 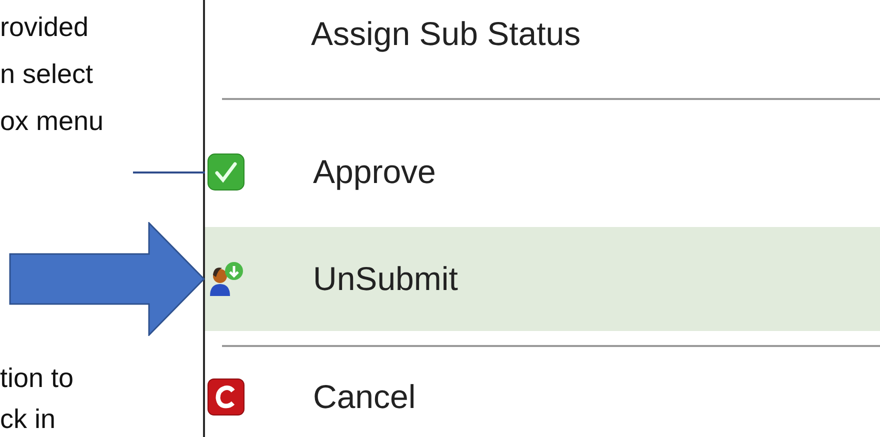 What do you see at coordinates (542, 397) in the screenshot?
I see `menu-item: Cancel` at bounding box center [542, 397].